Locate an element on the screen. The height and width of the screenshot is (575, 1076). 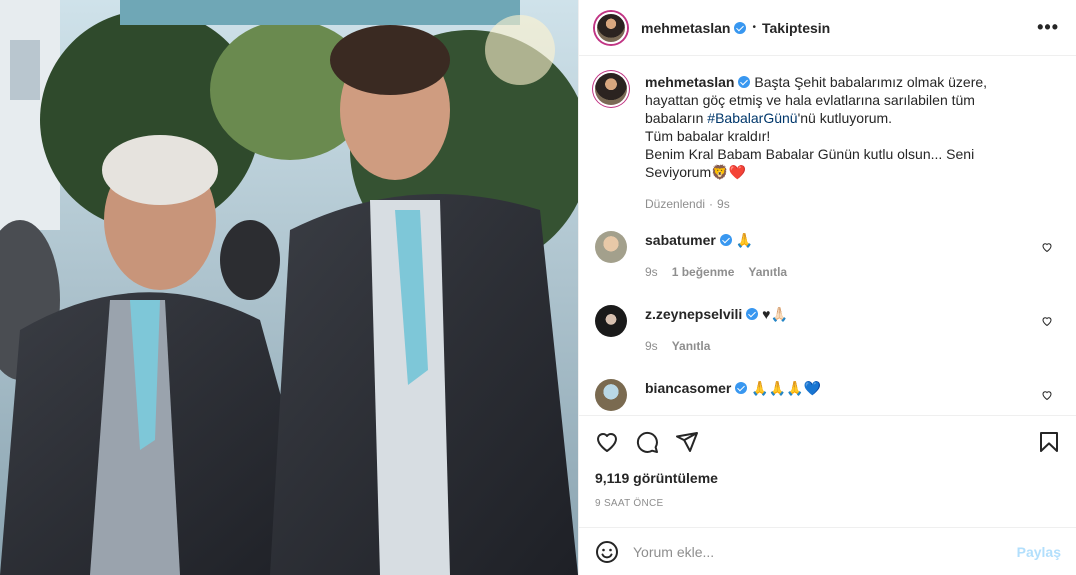
post-actions: 9,119 görüntüleme 9 SAAT ÖNCE is located at coordinates (827, 462).